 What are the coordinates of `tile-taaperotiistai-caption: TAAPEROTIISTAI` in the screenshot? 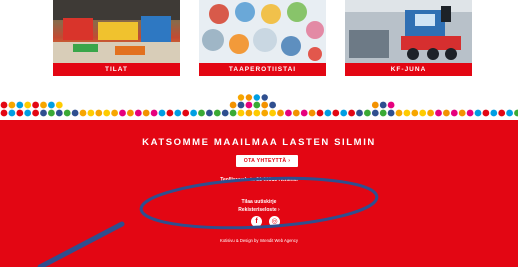 It's located at (262, 69).